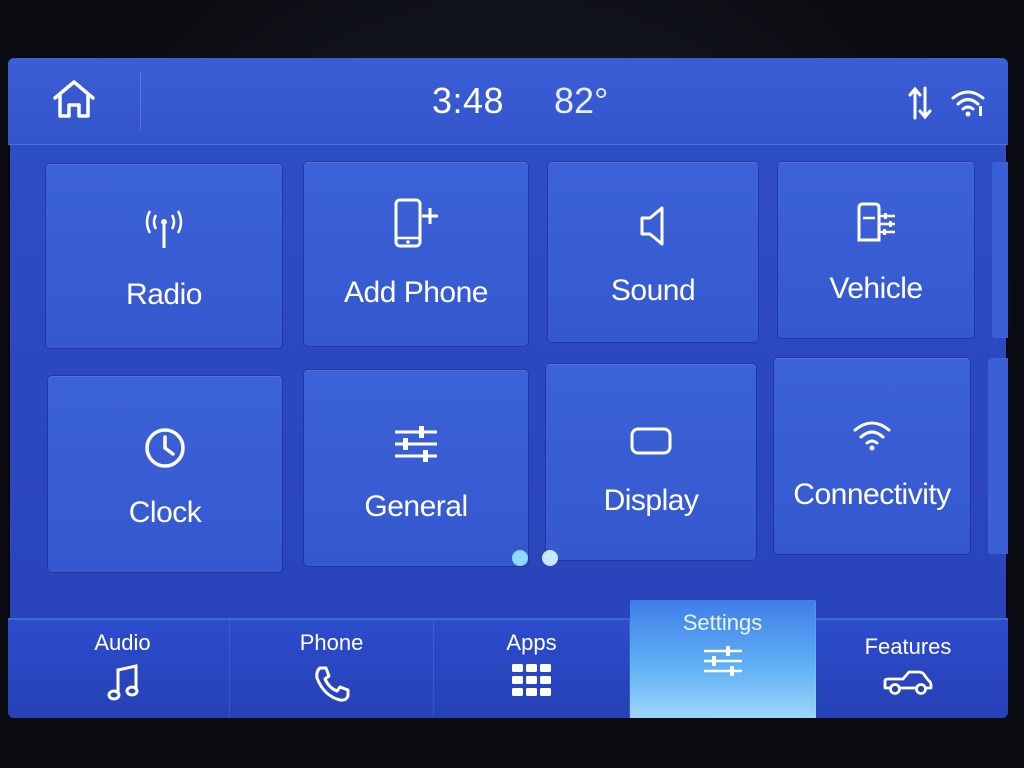  I want to click on nav-apps: Apps, so click(532, 669).